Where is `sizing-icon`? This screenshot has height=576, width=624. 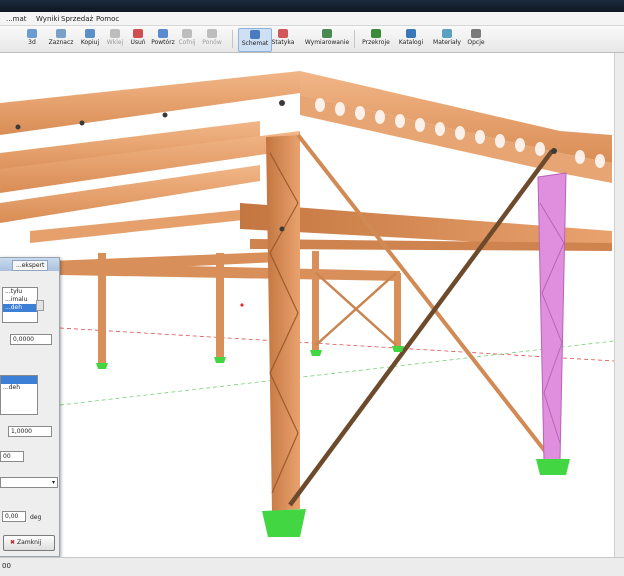
sizing-icon is located at coordinates (327, 33).